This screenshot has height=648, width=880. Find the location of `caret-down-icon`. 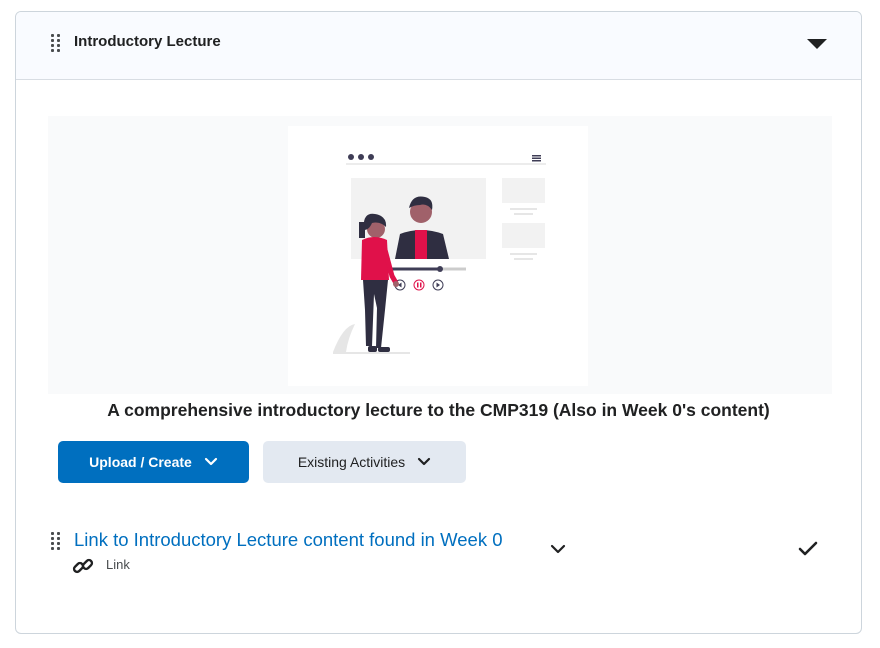

caret-down-icon is located at coordinates (817, 44).